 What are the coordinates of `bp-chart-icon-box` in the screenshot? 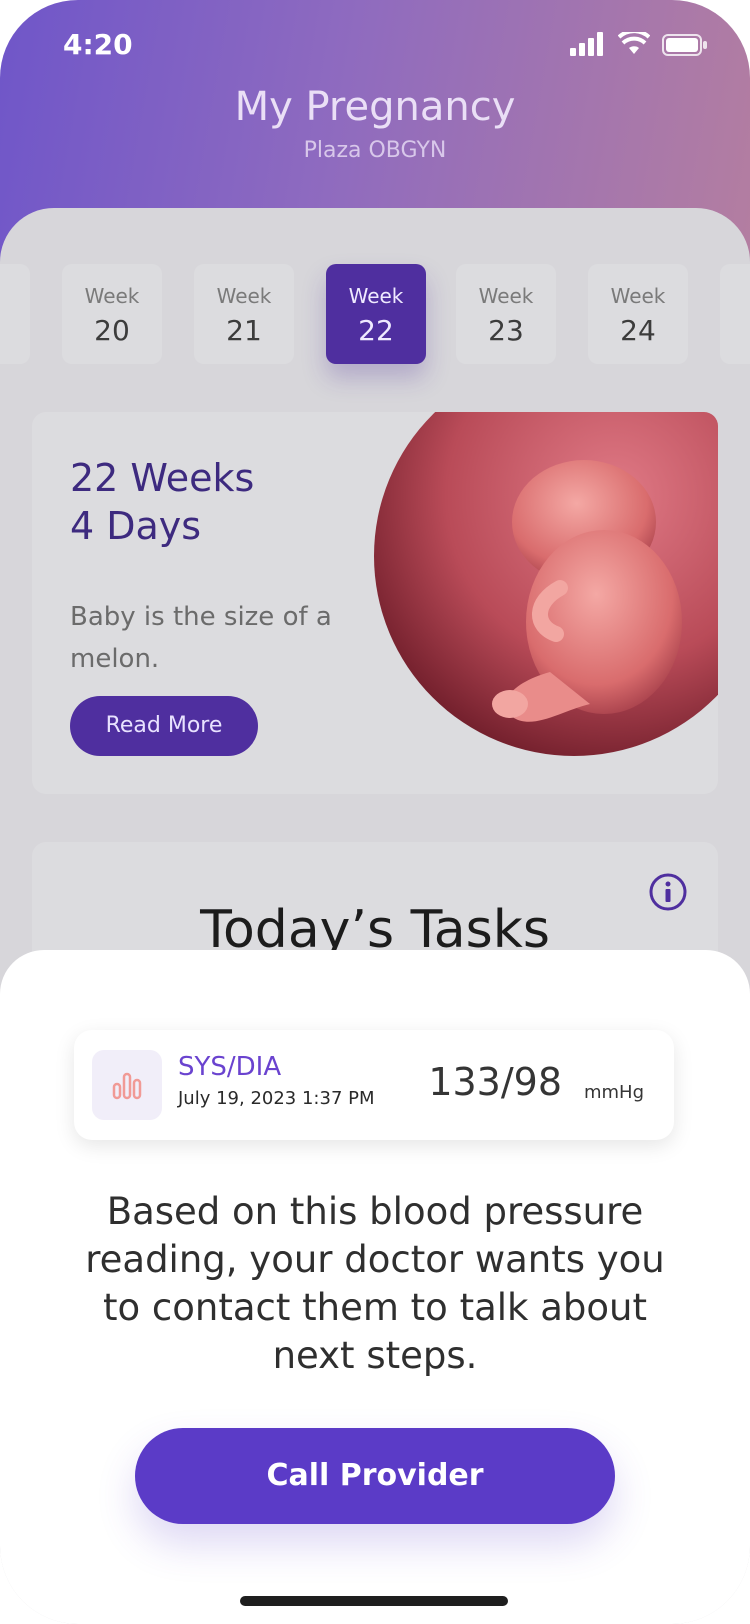 It's located at (127, 1085).